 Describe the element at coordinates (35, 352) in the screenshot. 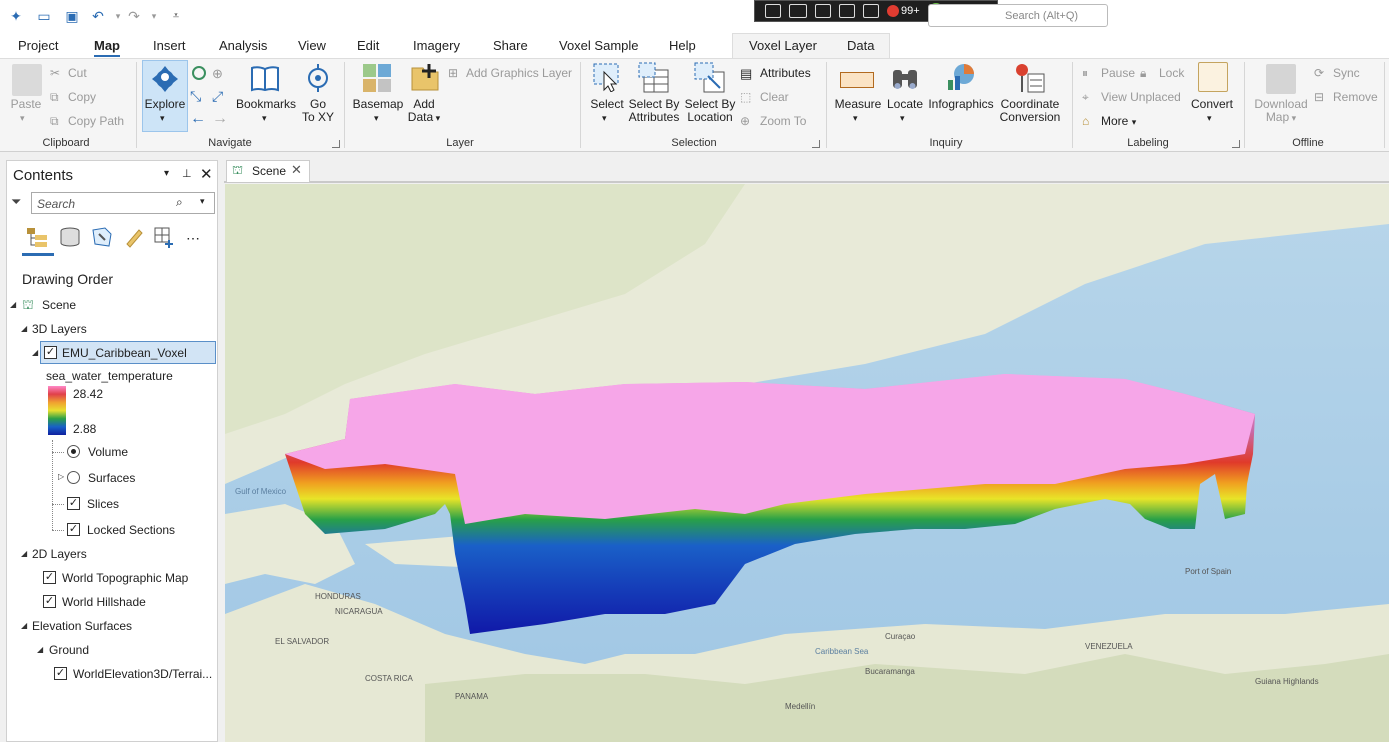

I see `voxel-expand-icon: ◢` at that location.